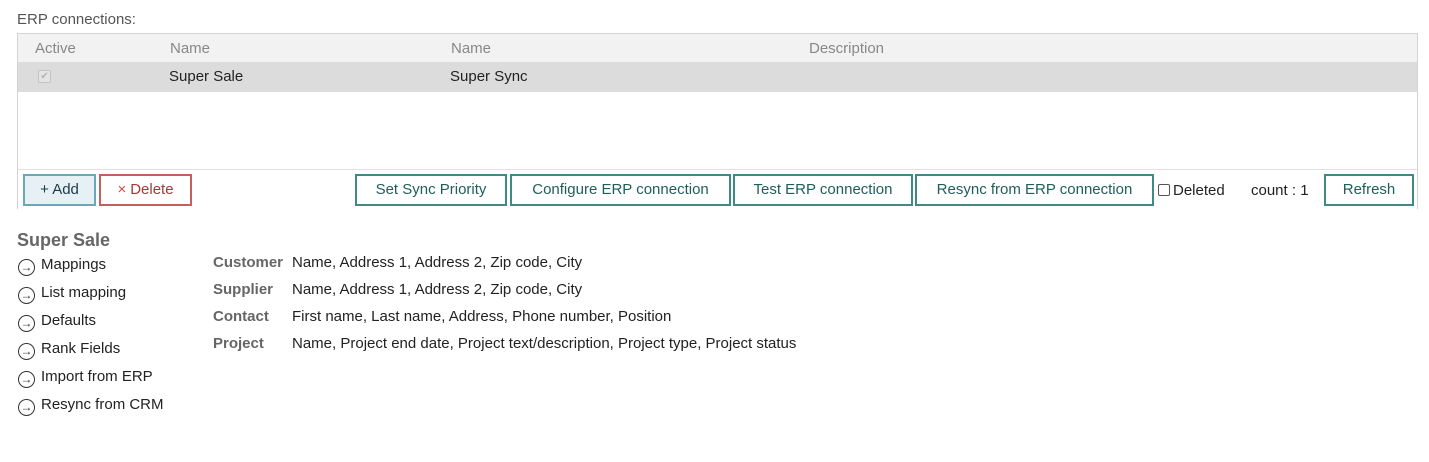 This screenshot has width=1429, height=462. Describe the element at coordinates (55, 48) in the screenshot. I see `column-header-active: Active` at that location.